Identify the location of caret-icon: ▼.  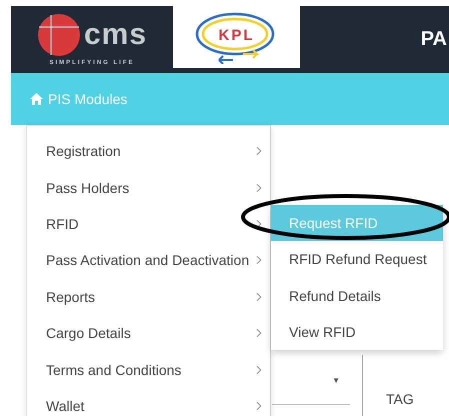
(336, 380).